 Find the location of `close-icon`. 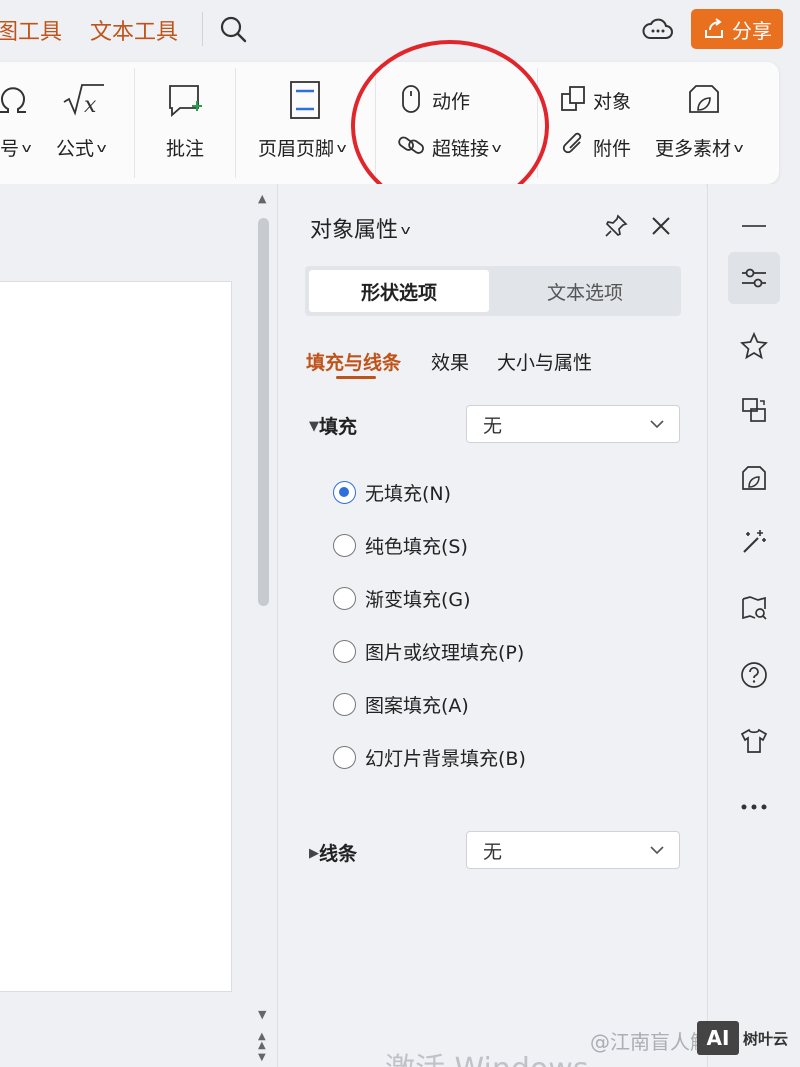

close-icon is located at coordinates (661, 226).